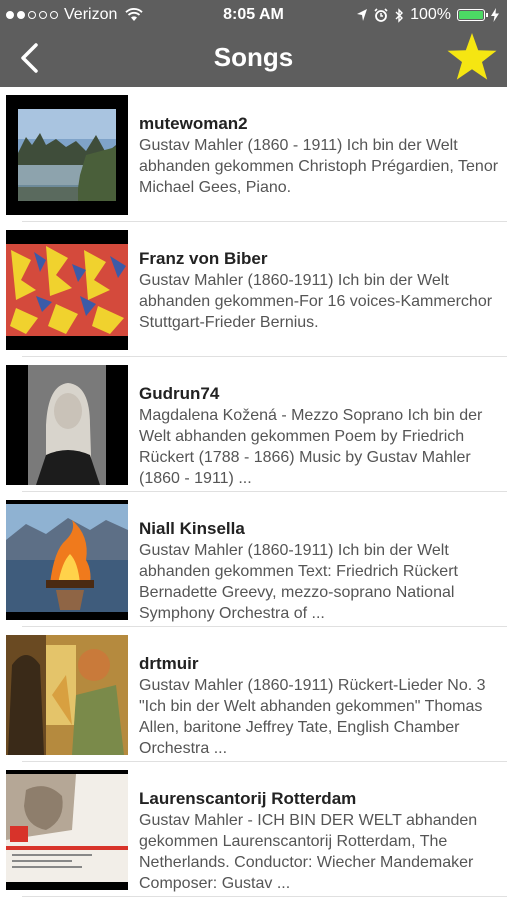  I want to click on page-title: Songs, so click(253, 57).